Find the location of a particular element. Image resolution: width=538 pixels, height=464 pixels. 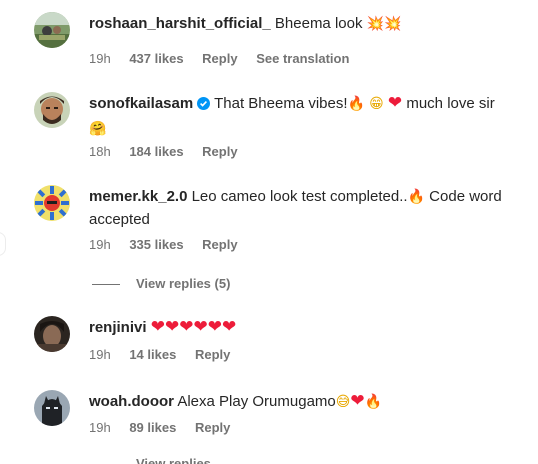

view-replies-button: View replies is located at coordinates (151, 460).